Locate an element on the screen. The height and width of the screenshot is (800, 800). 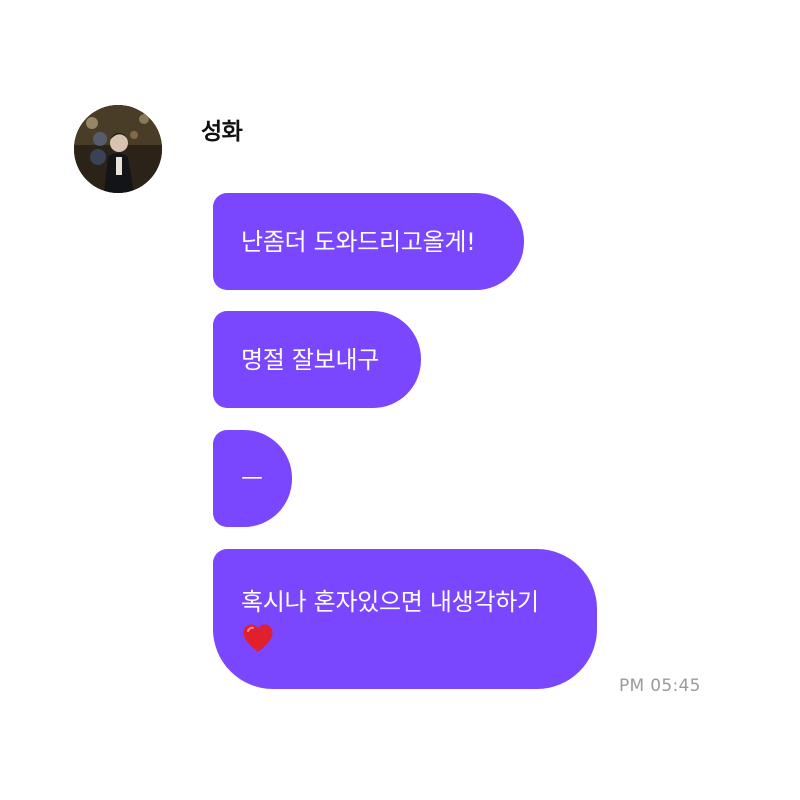
message-text: 혹시나 혼자있으면 내생각하기 is located at coordinates (390, 602).